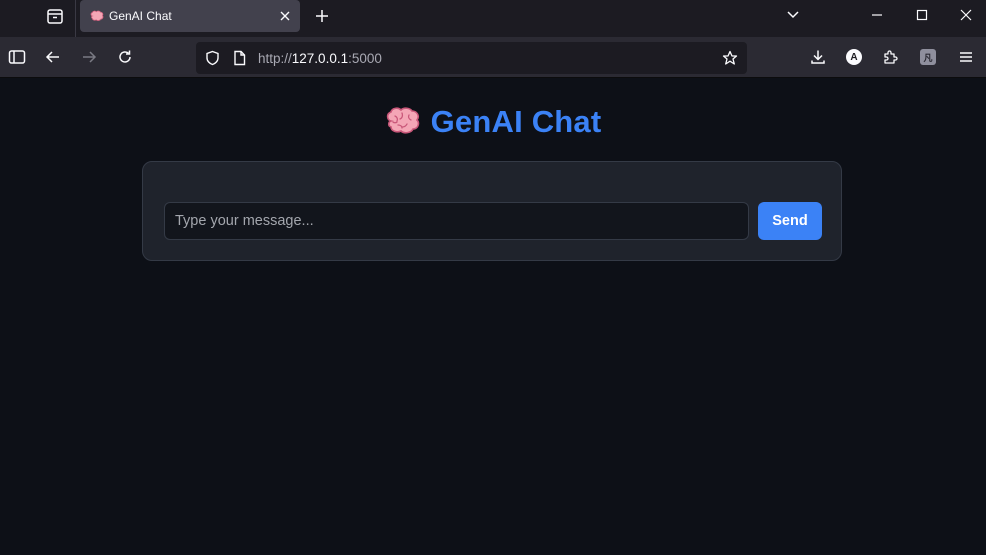  What do you see at coordinates (471, 58) in the screenshot?
I see `address-bar: http://127.0.0.1:5000` at bounding box center [471, 58].